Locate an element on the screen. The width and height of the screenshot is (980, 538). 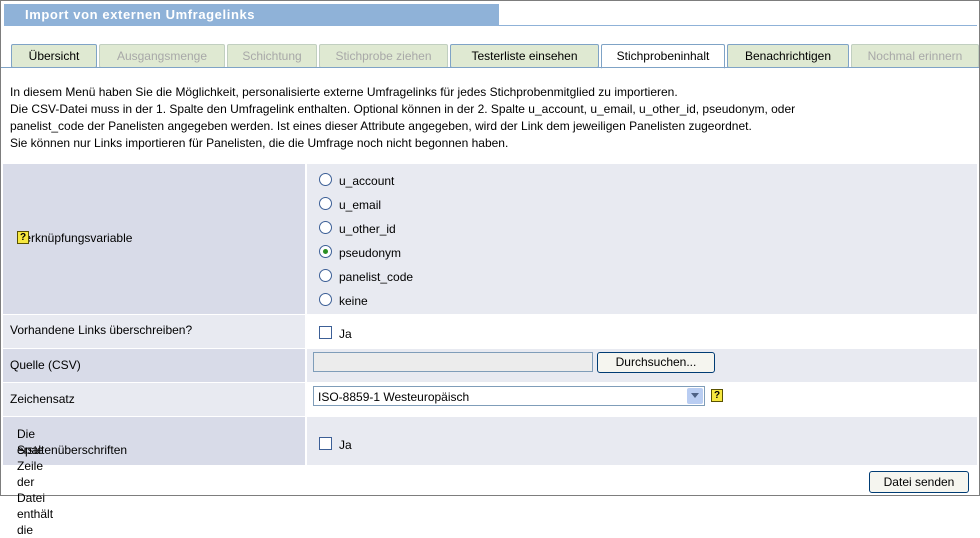
tab-schichtung: Schichtung is located at coordinates (272, 56).